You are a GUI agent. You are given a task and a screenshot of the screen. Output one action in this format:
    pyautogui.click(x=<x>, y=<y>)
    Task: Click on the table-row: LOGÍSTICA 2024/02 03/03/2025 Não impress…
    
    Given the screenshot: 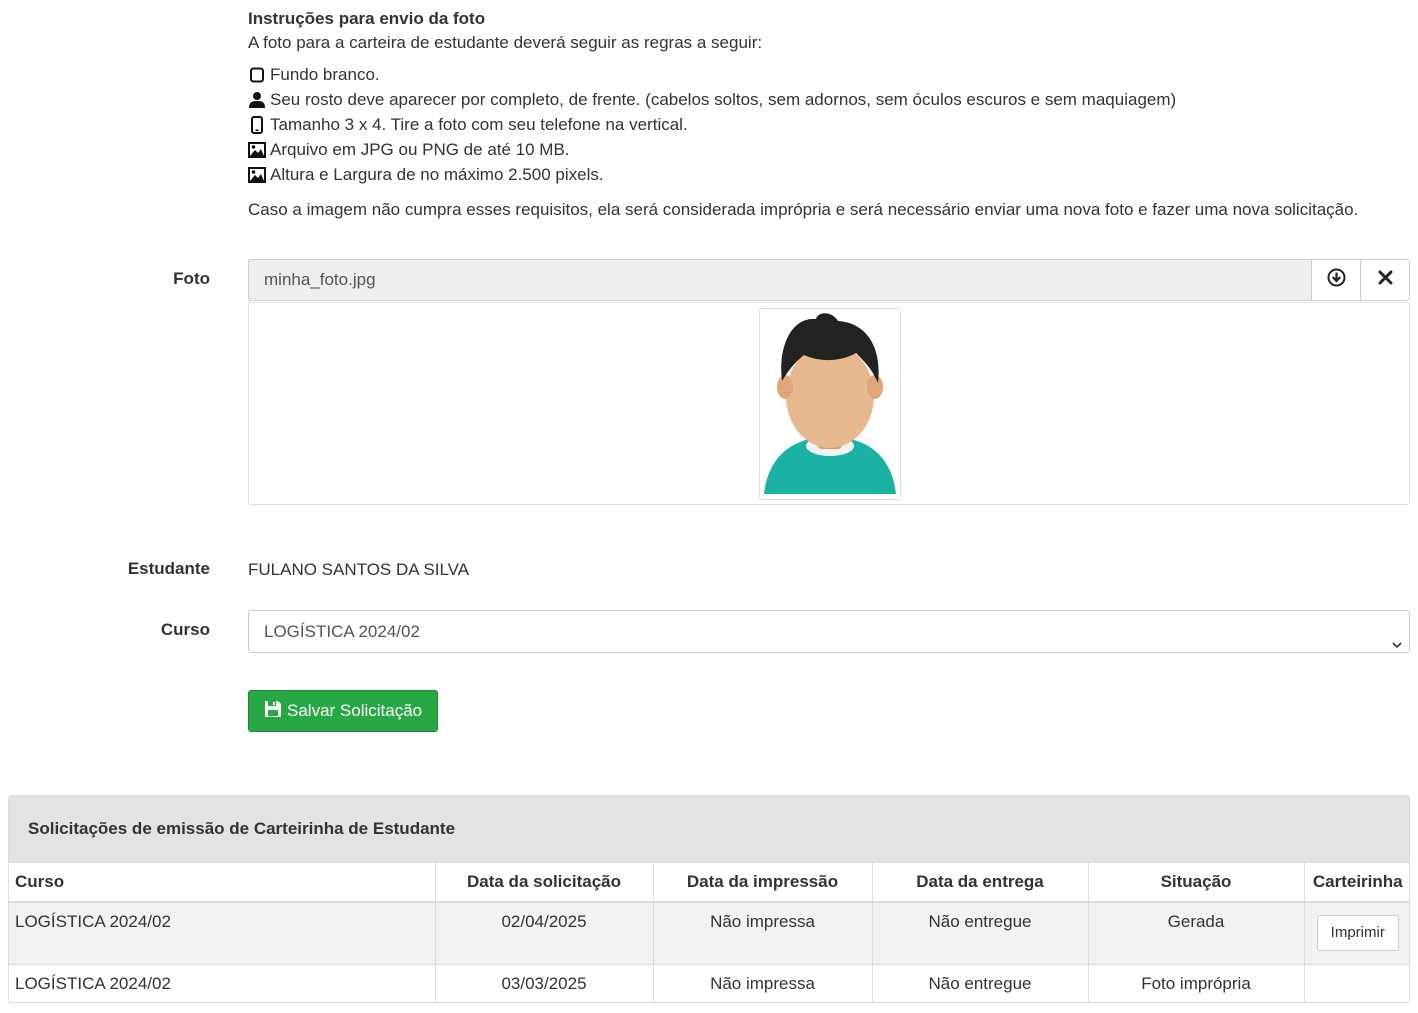 What is the action you would take?
    pyautogui.click(x=709, y=983)
    